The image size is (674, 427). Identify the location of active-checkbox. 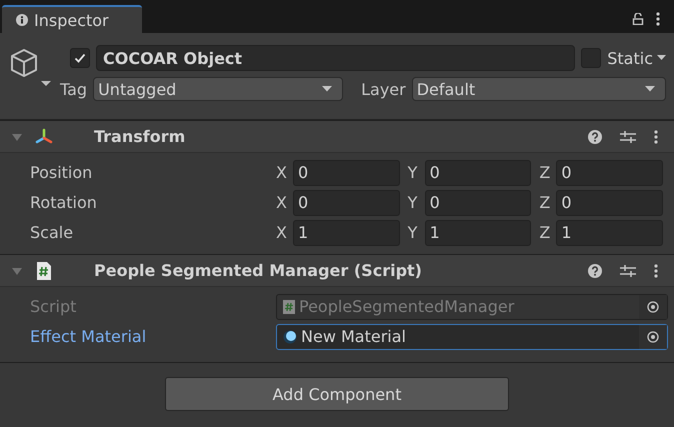
(80, 58).